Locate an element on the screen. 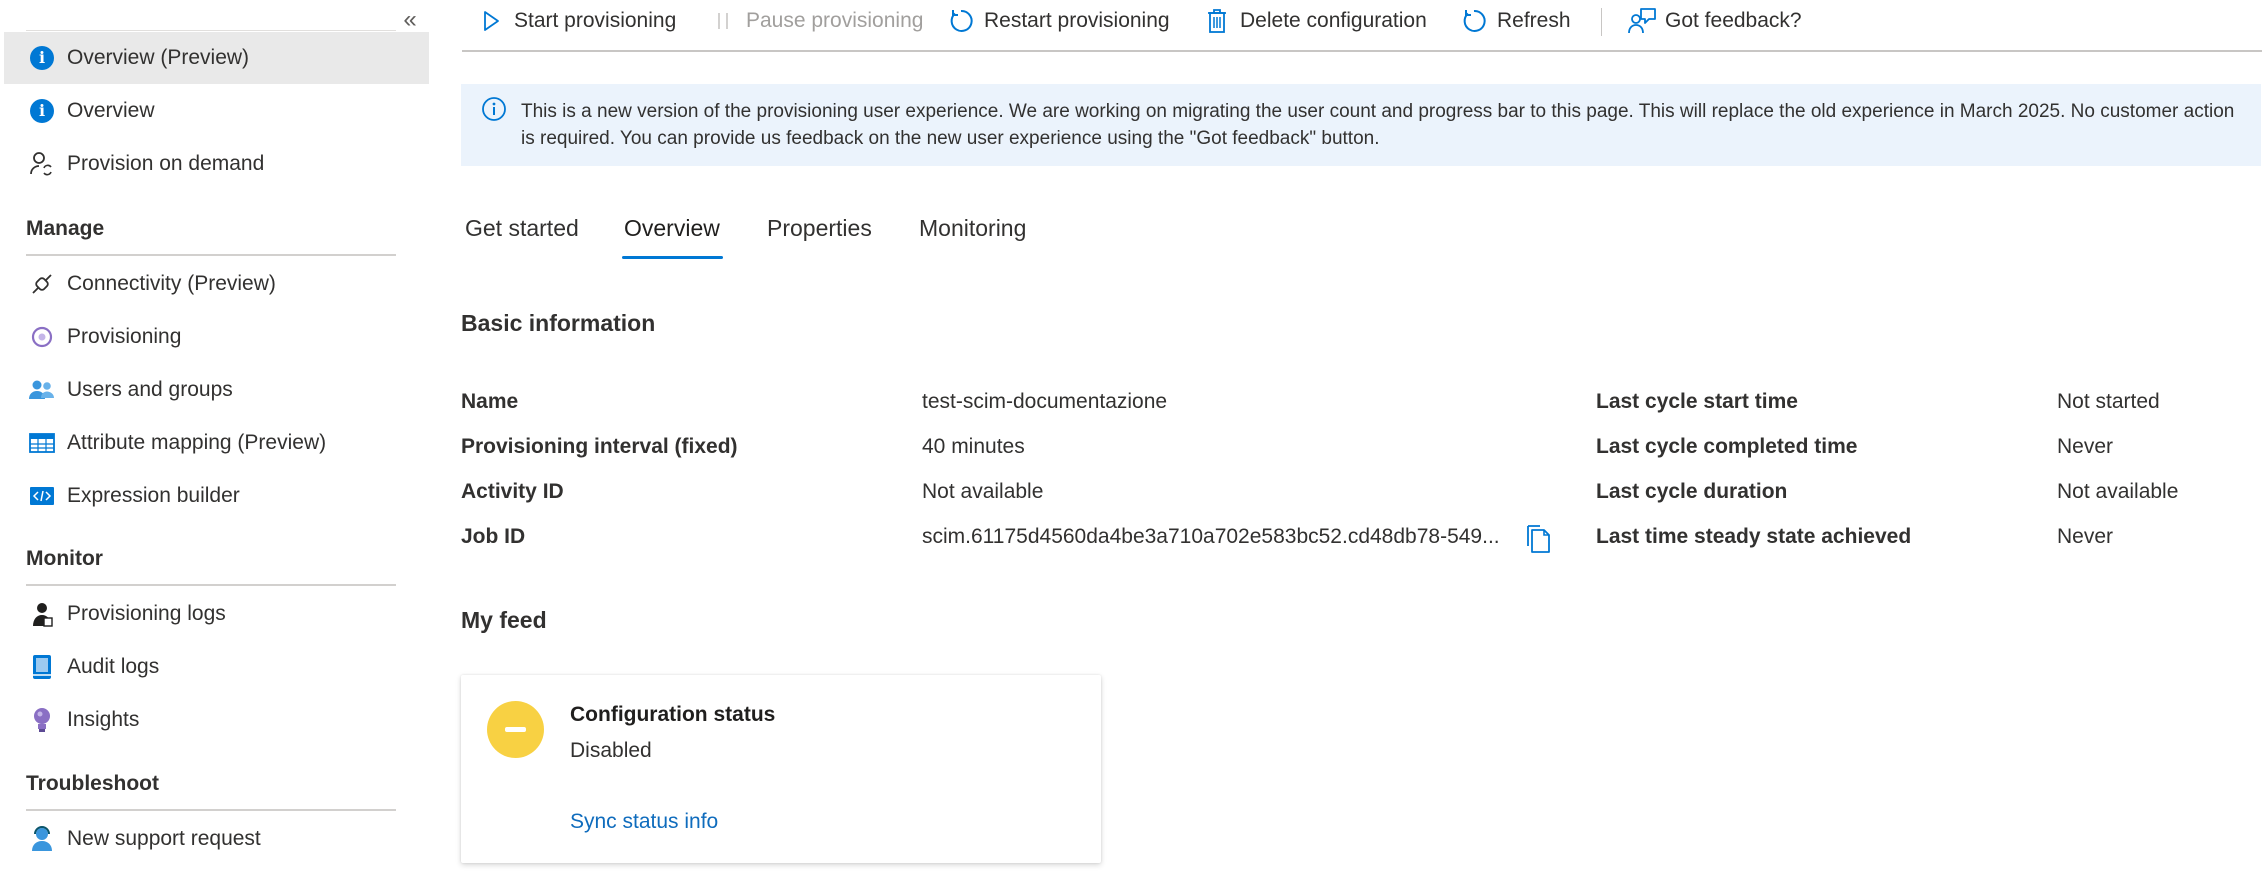 The width and height of the screenshot is (2268, 874). sidebar-item-label: Provisioning is located at coordinates (124, 336).